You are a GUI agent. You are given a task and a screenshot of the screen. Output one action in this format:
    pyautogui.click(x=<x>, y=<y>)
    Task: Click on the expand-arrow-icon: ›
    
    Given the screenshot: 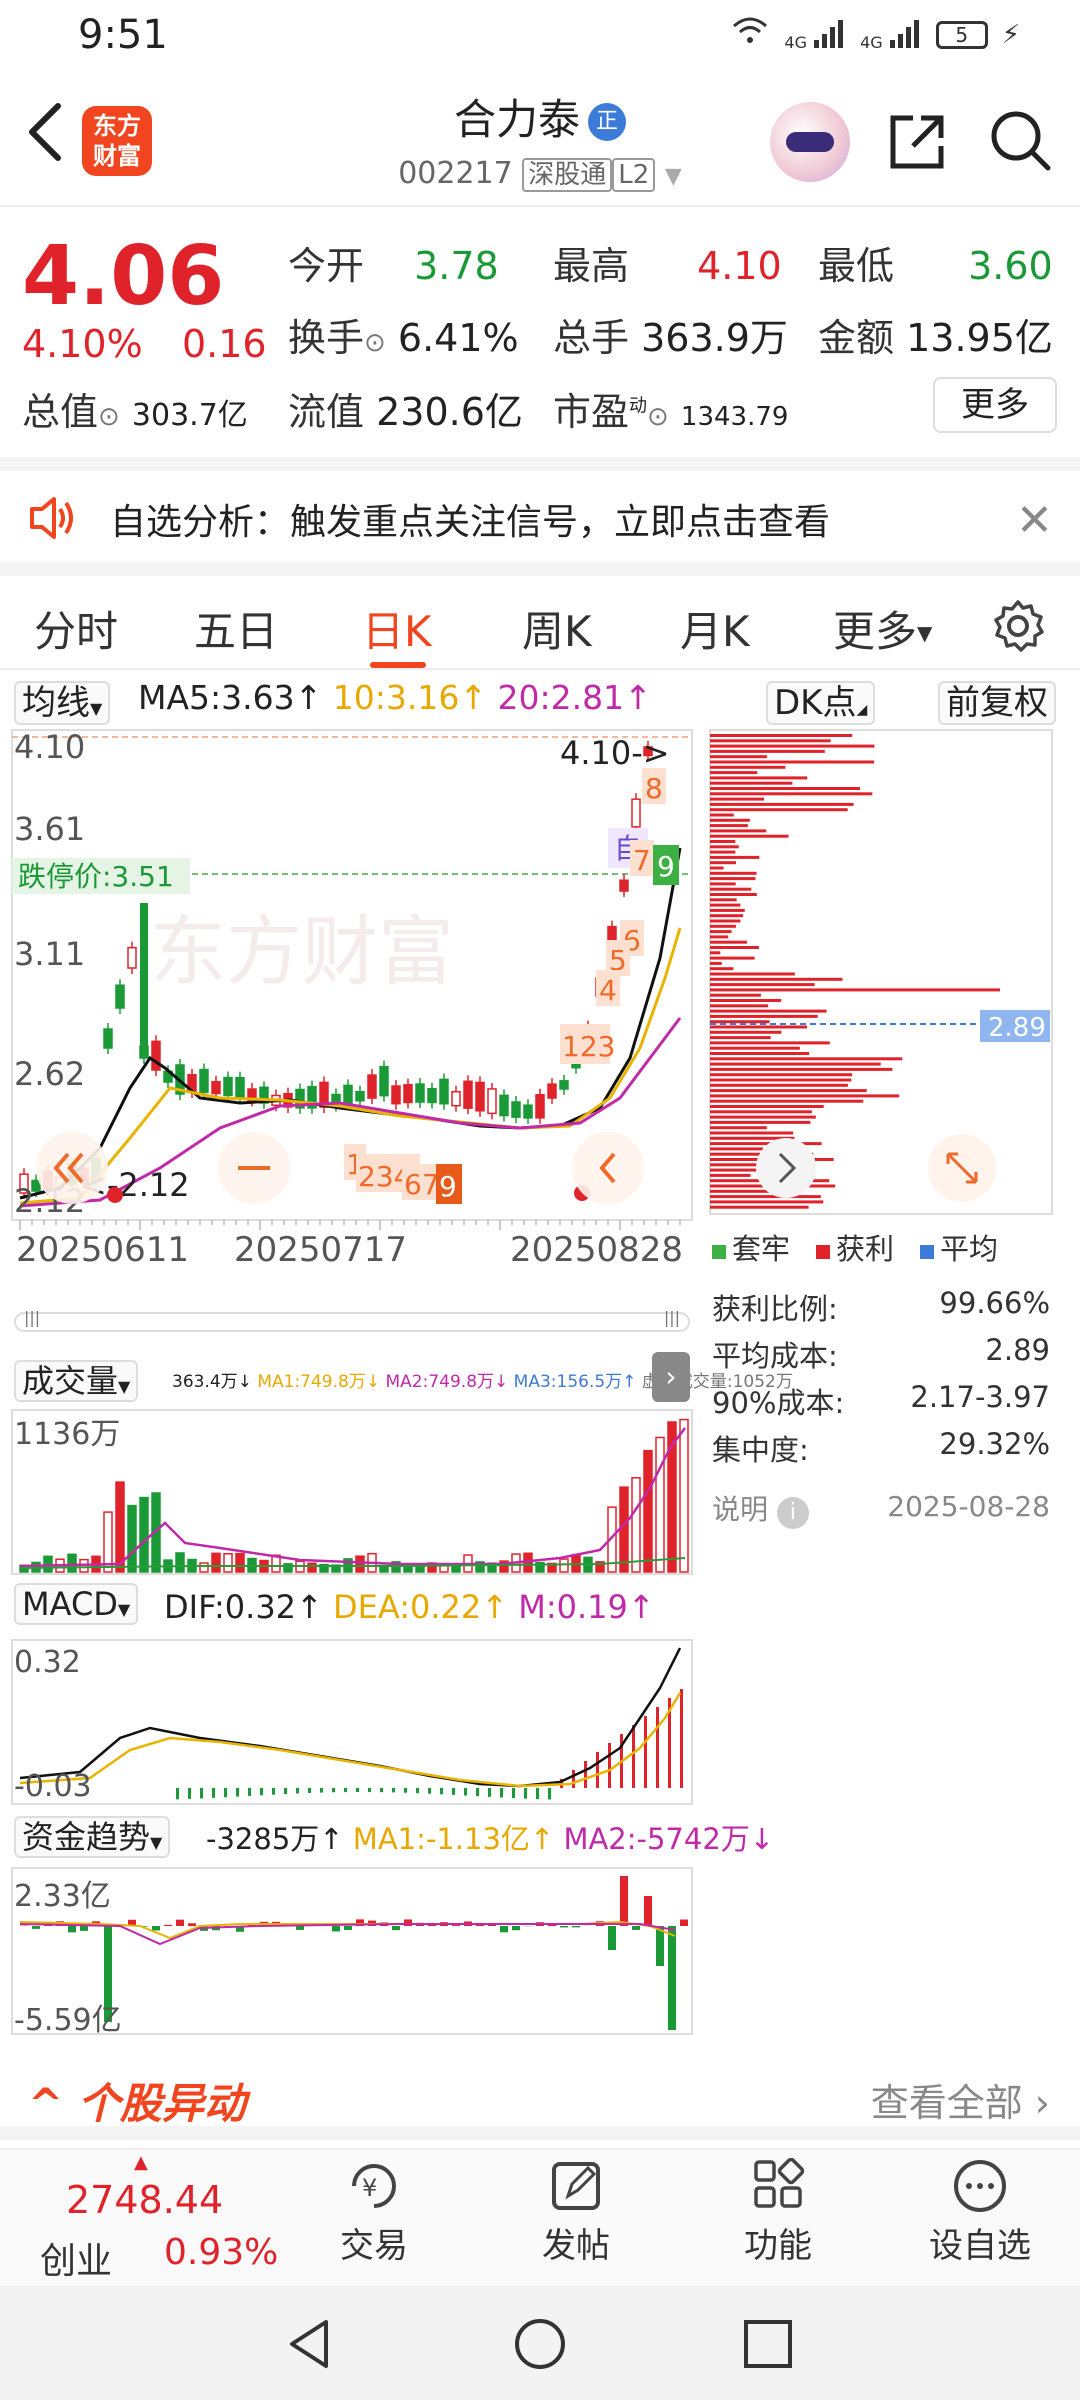 What is the action you would take?
    pyautogui.click(x=671, y=1377)
    